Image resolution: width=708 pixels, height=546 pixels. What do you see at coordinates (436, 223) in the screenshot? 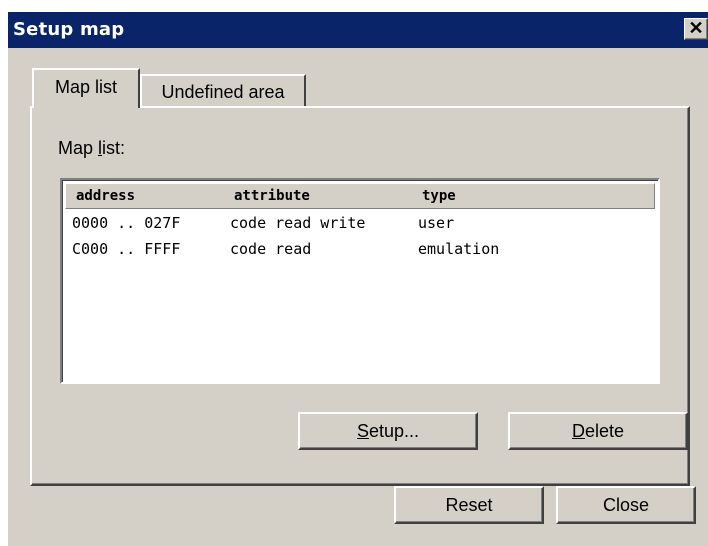
I see `row-type: user` at bounding box center [436, 223].